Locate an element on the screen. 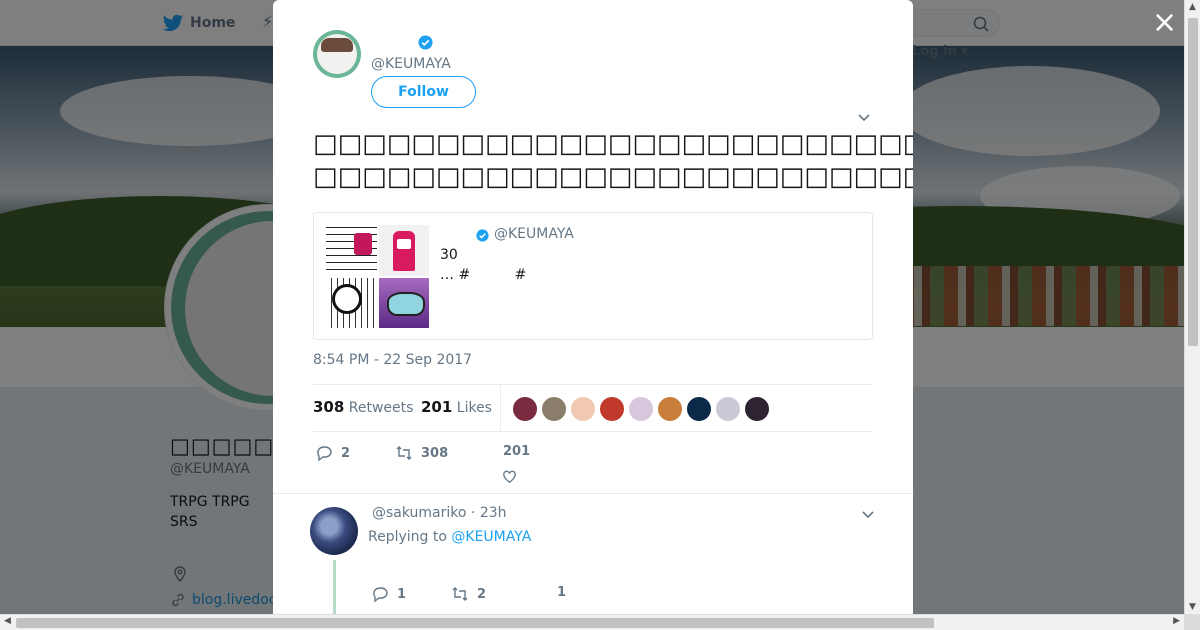 This screenshot has height=630, width=1200. scroll-left-arrow-icon: ◀ is located at coordinates (7, 621).